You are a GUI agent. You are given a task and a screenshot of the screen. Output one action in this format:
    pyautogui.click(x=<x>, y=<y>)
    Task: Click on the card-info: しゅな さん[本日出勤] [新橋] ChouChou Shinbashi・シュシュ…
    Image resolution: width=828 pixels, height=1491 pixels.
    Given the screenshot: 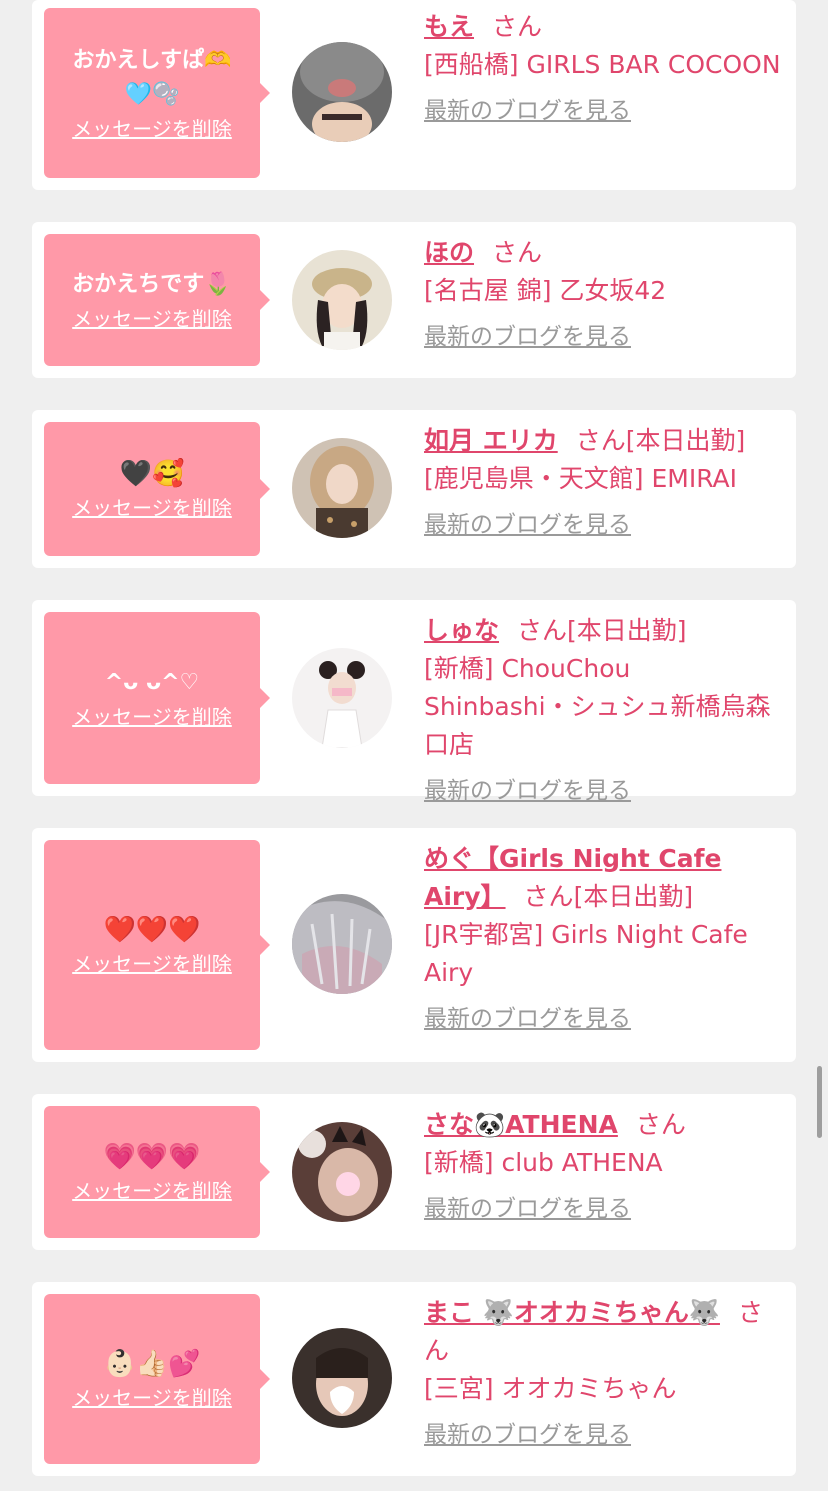 What is the action you would take?
    pyautogui.click(x=604, y=711)
    